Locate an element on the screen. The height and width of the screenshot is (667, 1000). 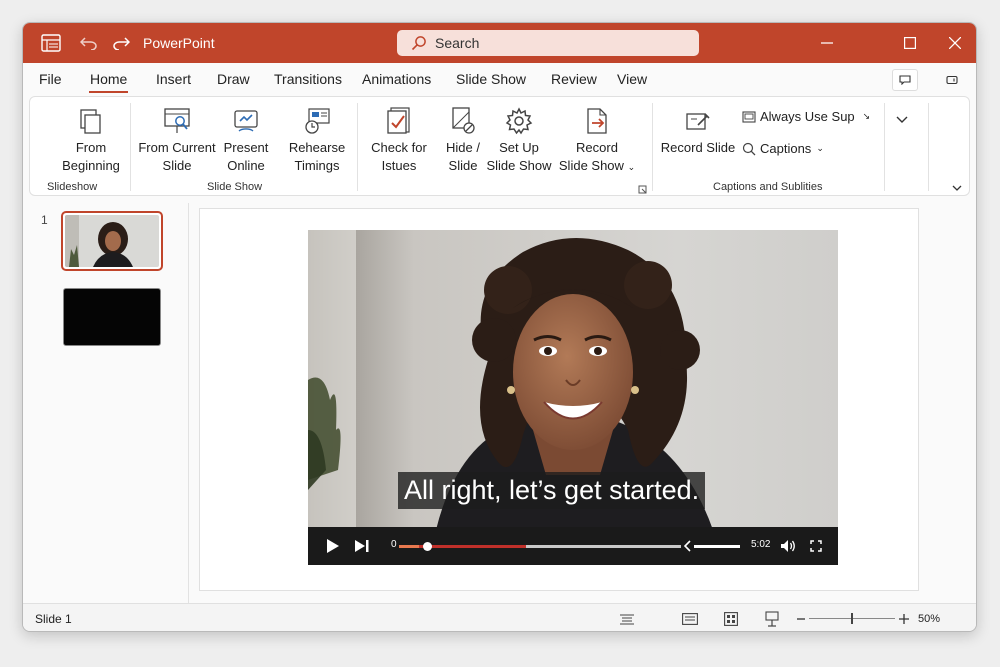
minimize-button is located at coordinates (827, 43).